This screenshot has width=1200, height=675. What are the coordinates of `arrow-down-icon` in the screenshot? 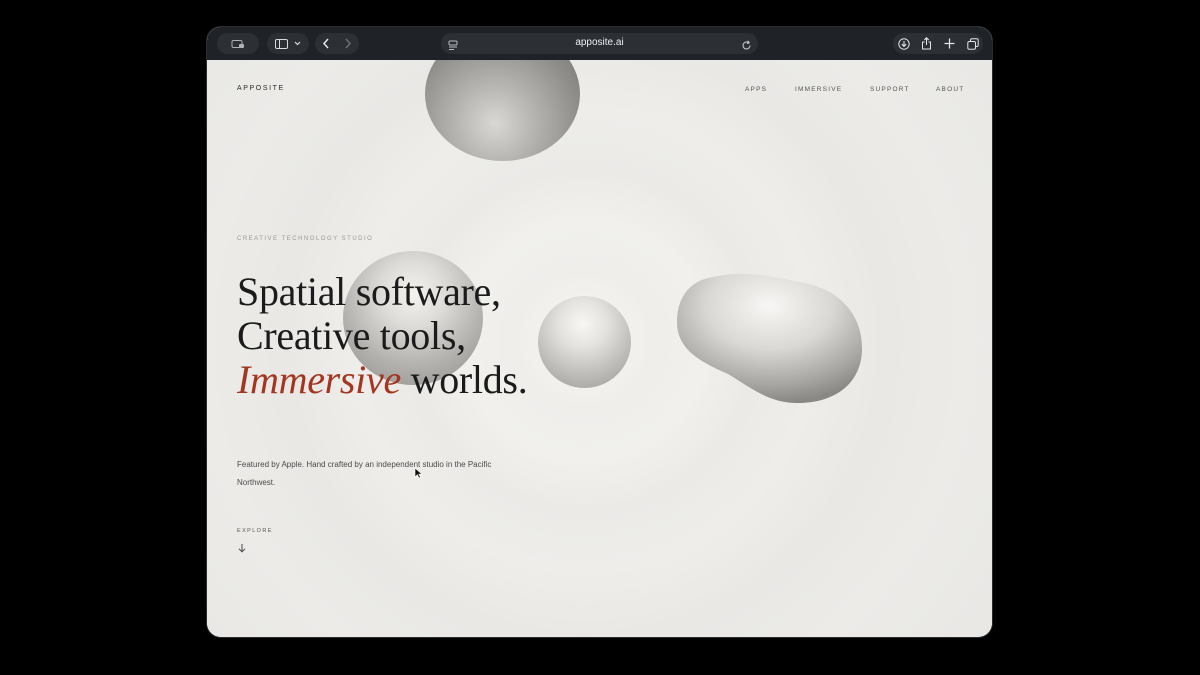 It's located at (242, 549).